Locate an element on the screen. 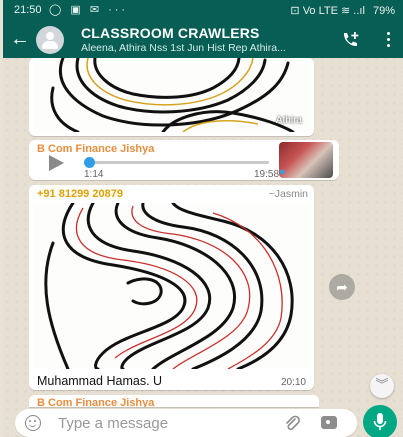  mic-icon: ● is located at coordinates (282, 172).